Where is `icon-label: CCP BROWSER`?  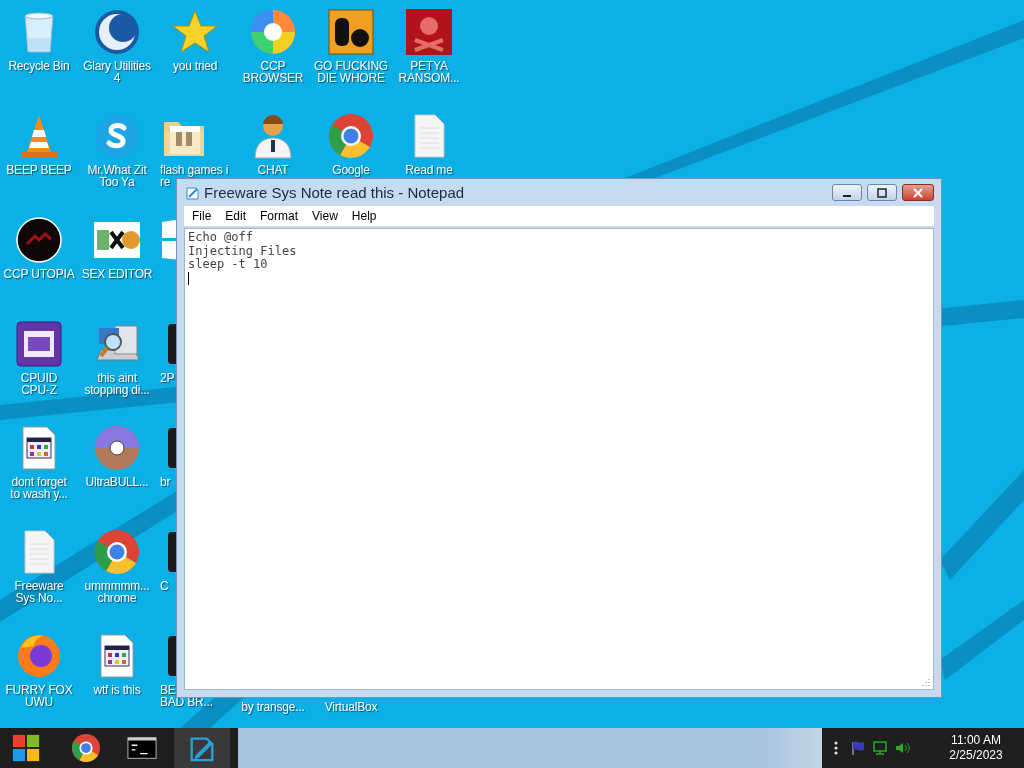
icon-label: CCP BROWSER is located at coordinates (273, 72).